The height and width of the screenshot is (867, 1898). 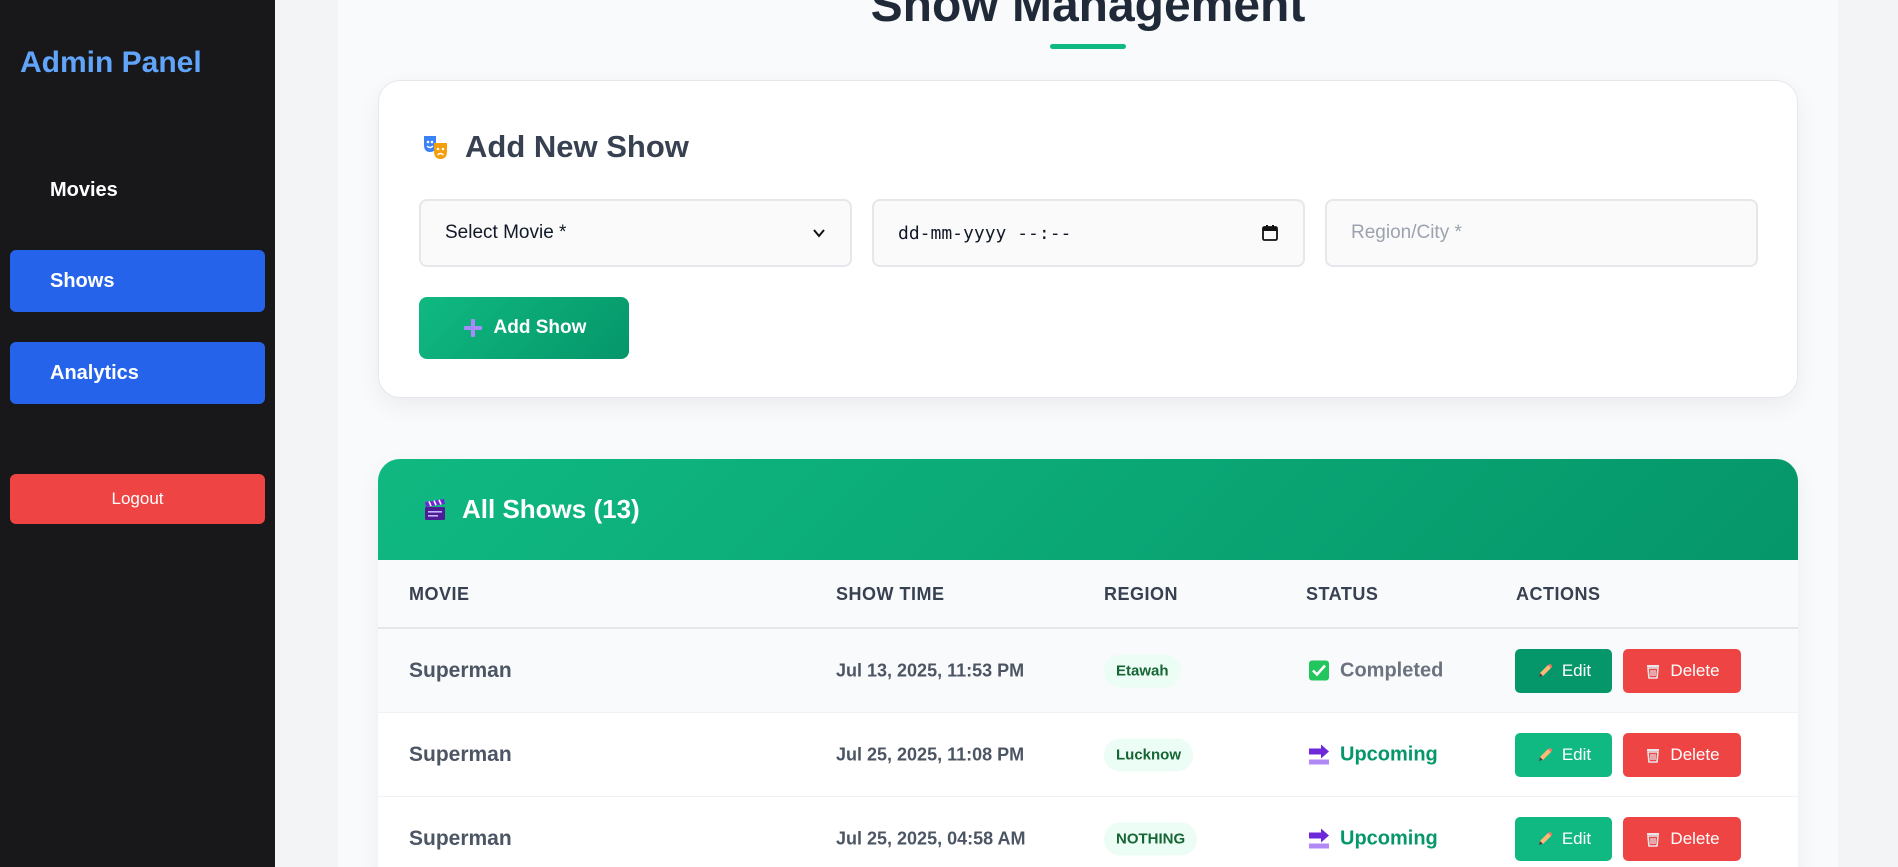 I want to click on chevron-down-icon, so click(x=819, y=233).